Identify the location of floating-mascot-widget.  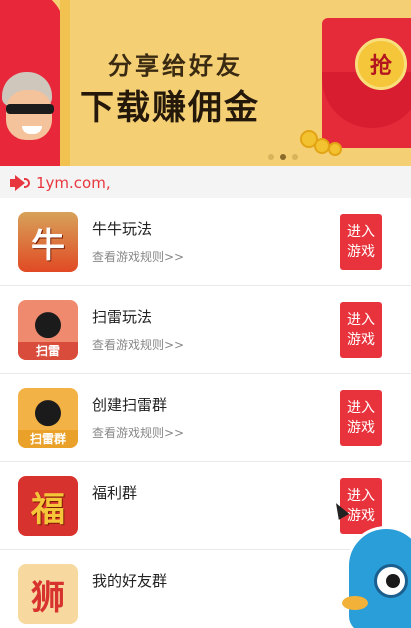
(372, 577).